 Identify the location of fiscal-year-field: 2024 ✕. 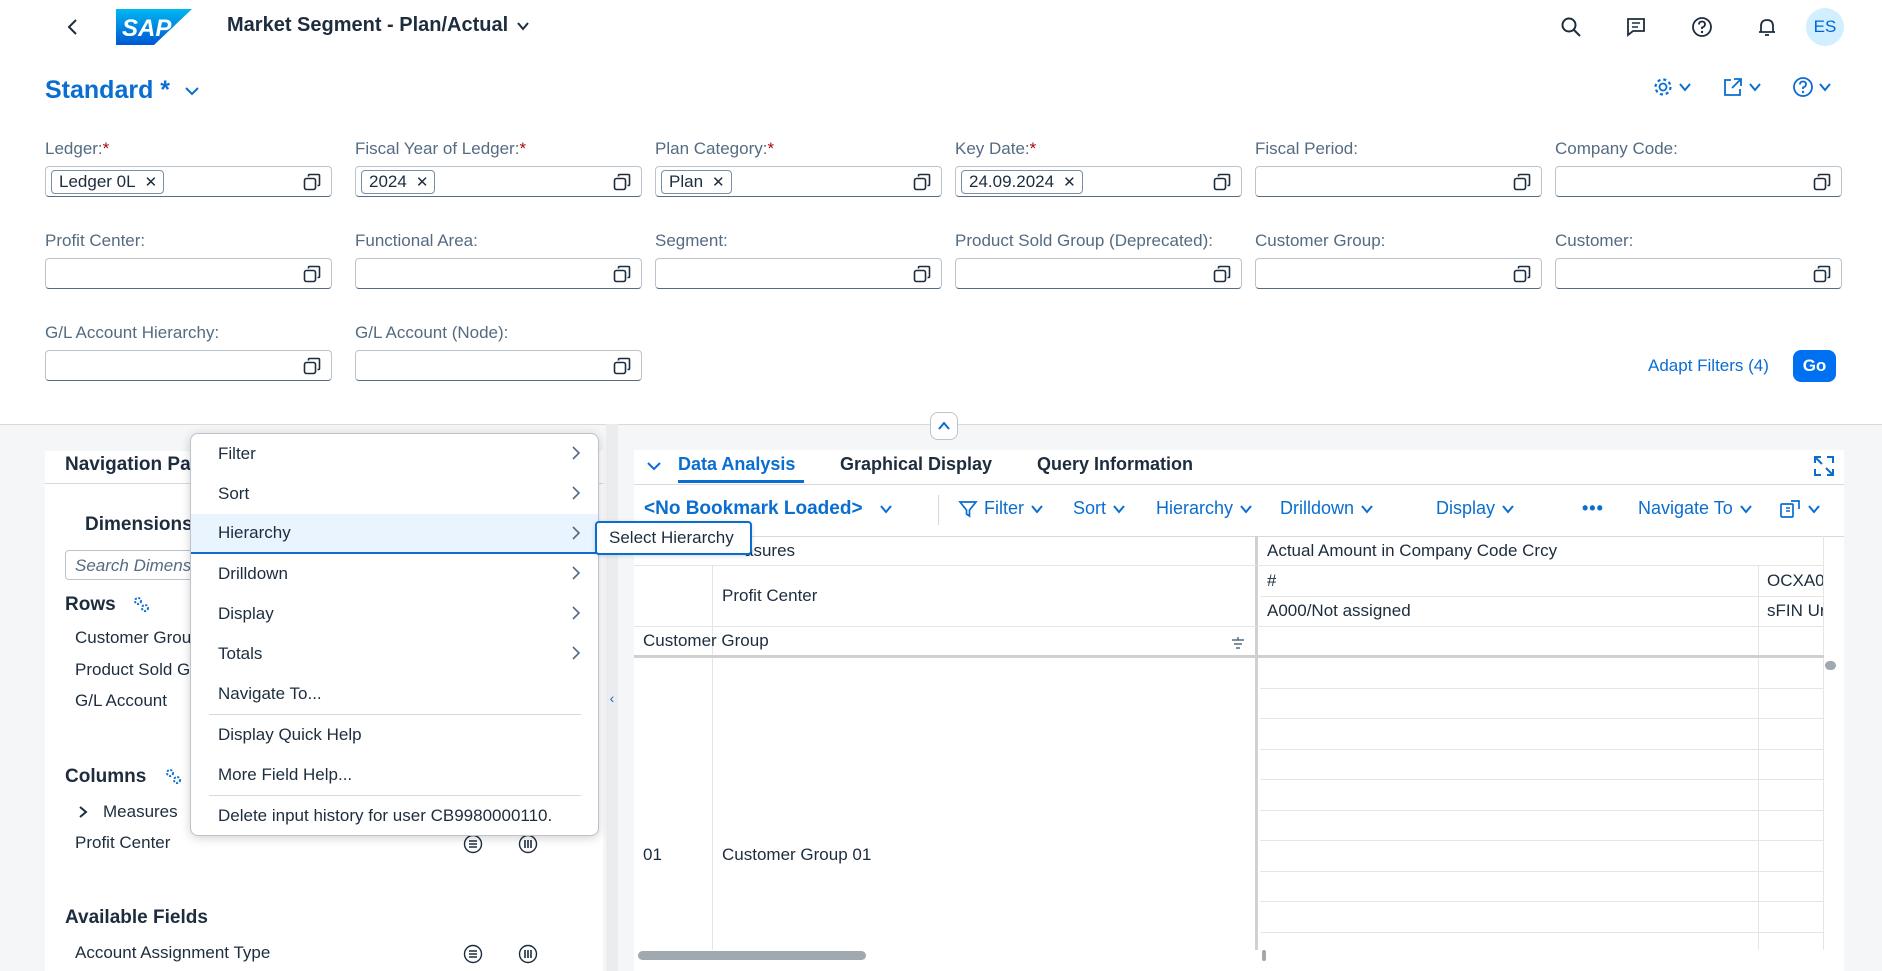
(498, 181).